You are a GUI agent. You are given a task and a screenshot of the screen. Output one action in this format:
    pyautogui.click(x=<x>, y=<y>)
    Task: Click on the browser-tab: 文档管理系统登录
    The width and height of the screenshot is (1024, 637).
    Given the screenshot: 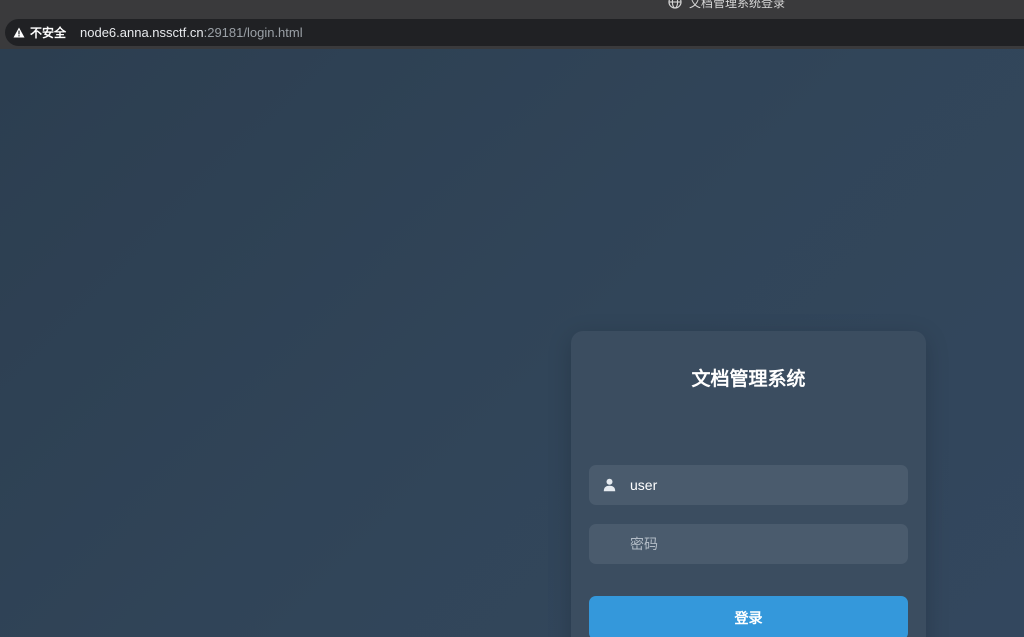 What is the action you would take?
    pyautogui.click(x=726, y=5)
    